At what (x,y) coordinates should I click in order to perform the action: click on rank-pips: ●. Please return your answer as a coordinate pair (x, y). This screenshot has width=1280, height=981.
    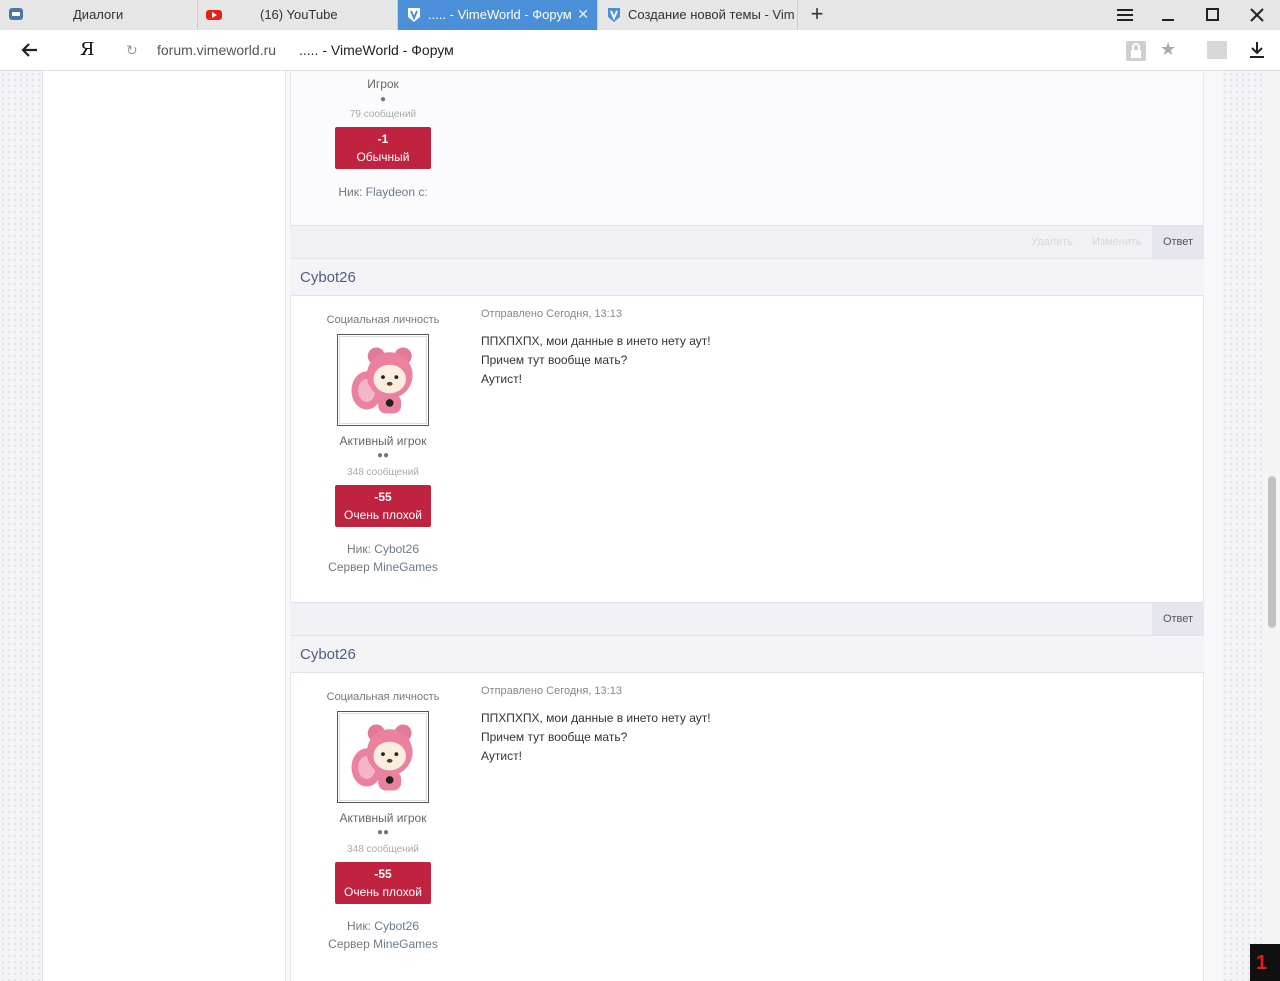
    Looking at the image, I should click on (383, 99).